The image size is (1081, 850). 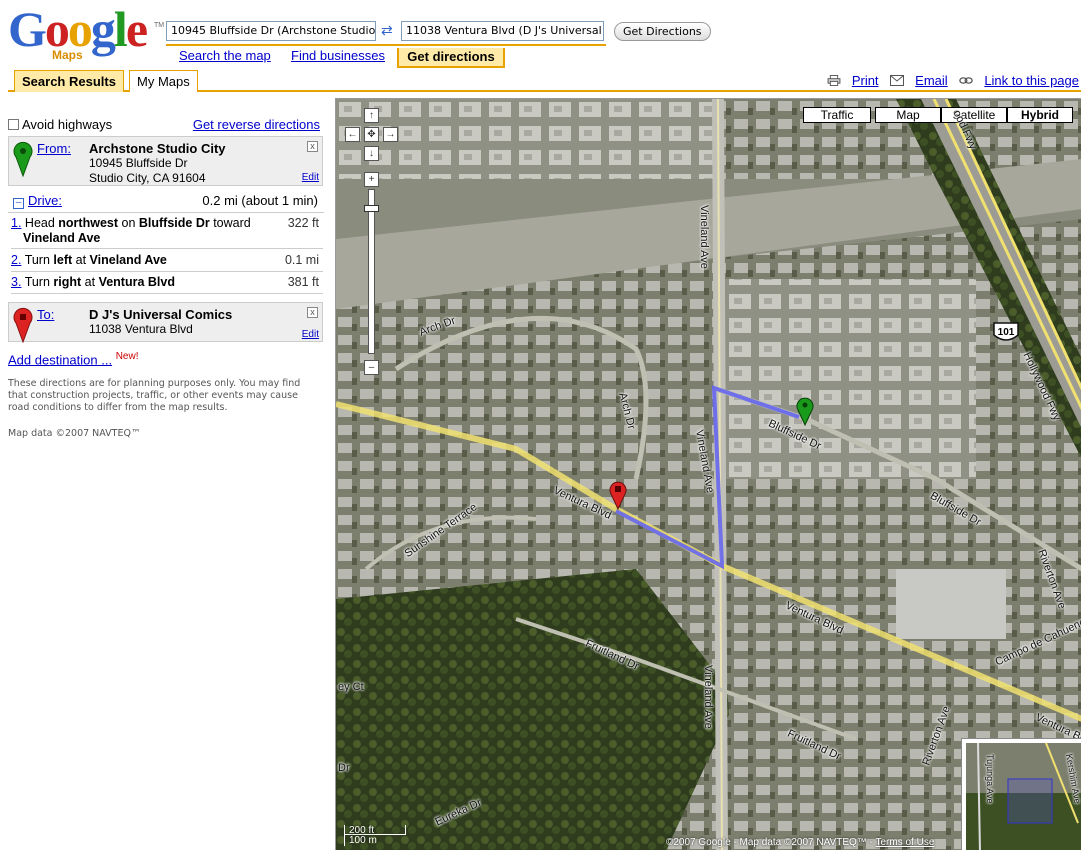 What do you see at coordinates (371, 115) in the screenshot?
I see `pan-up-icon: ↑` at bounding box center [371, 115].